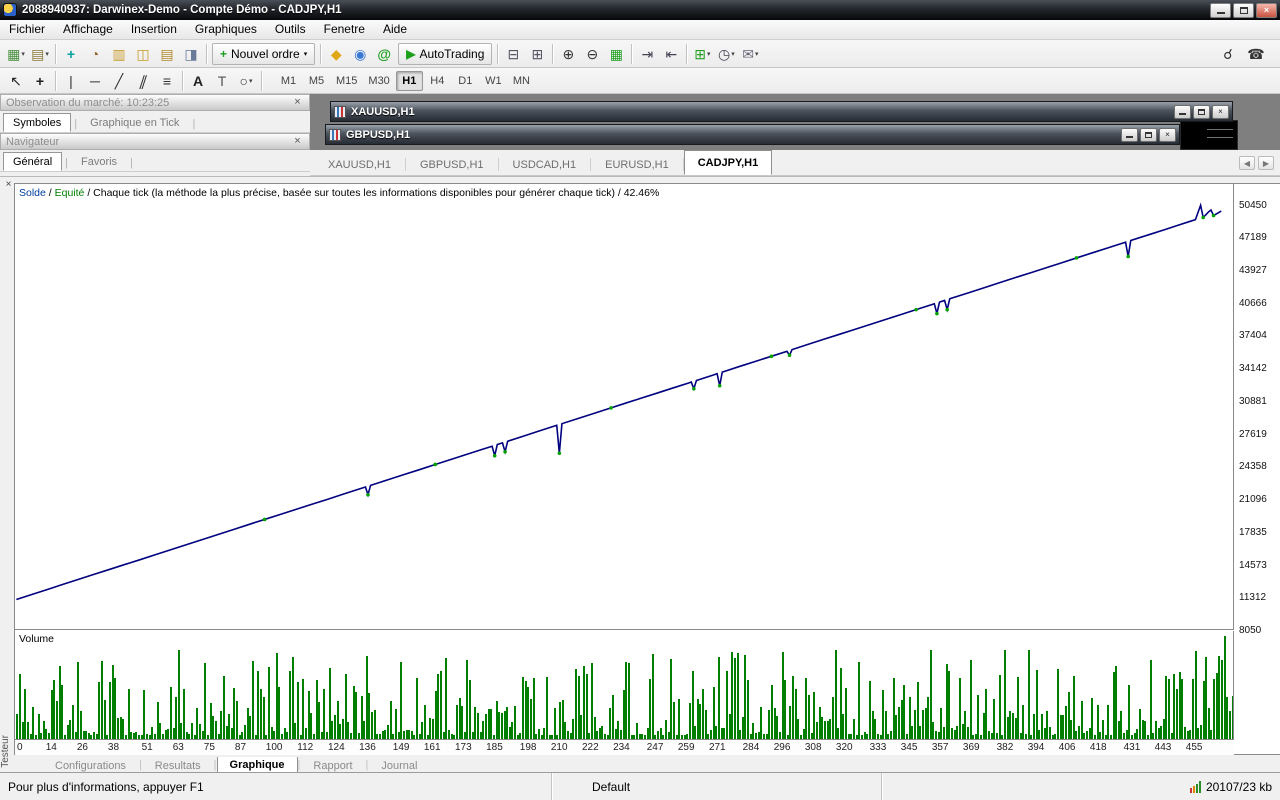  Describe the element at coordinates (521, 81) in the screenshot. I see `timeframe-mn: MN` at that location.